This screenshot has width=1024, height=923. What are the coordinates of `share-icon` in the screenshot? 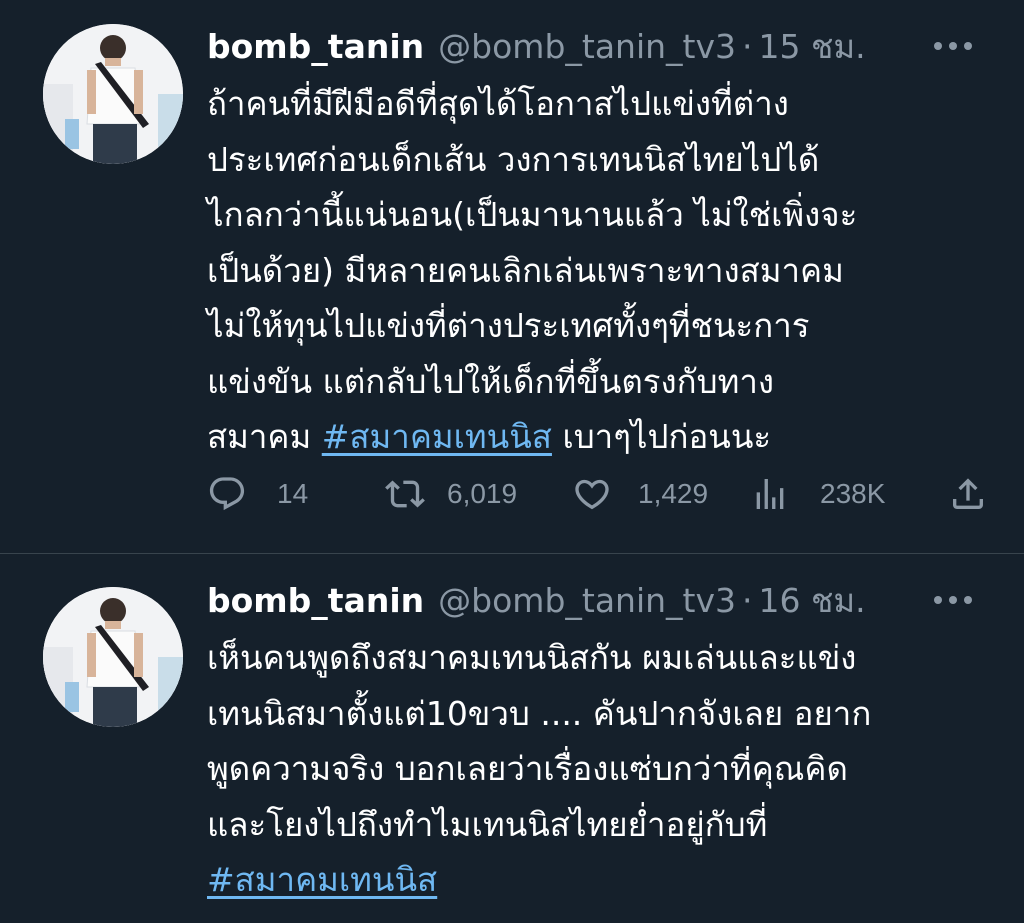 It's located at (968, 493).